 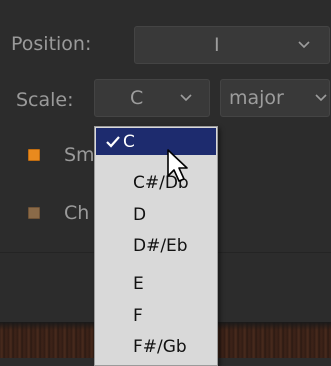 What do you see at coordinates (113, 141) in the screenshot?
I see `checkmark-icon` at bounding box center [113, 141].